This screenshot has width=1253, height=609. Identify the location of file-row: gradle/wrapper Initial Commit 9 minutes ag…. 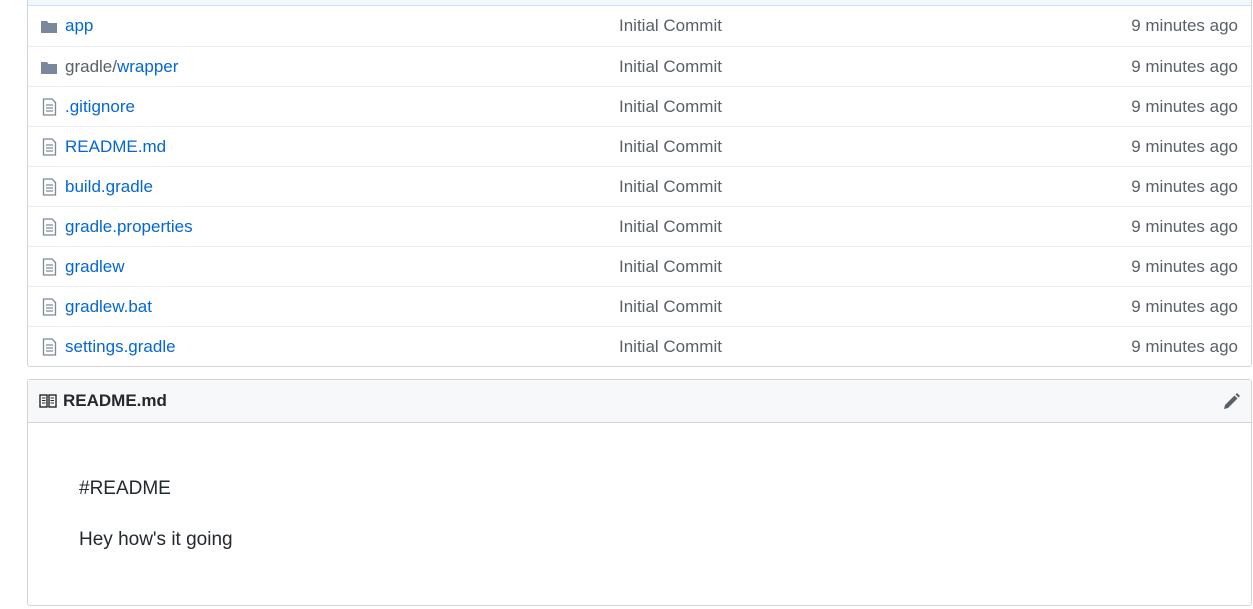
(639, 66).